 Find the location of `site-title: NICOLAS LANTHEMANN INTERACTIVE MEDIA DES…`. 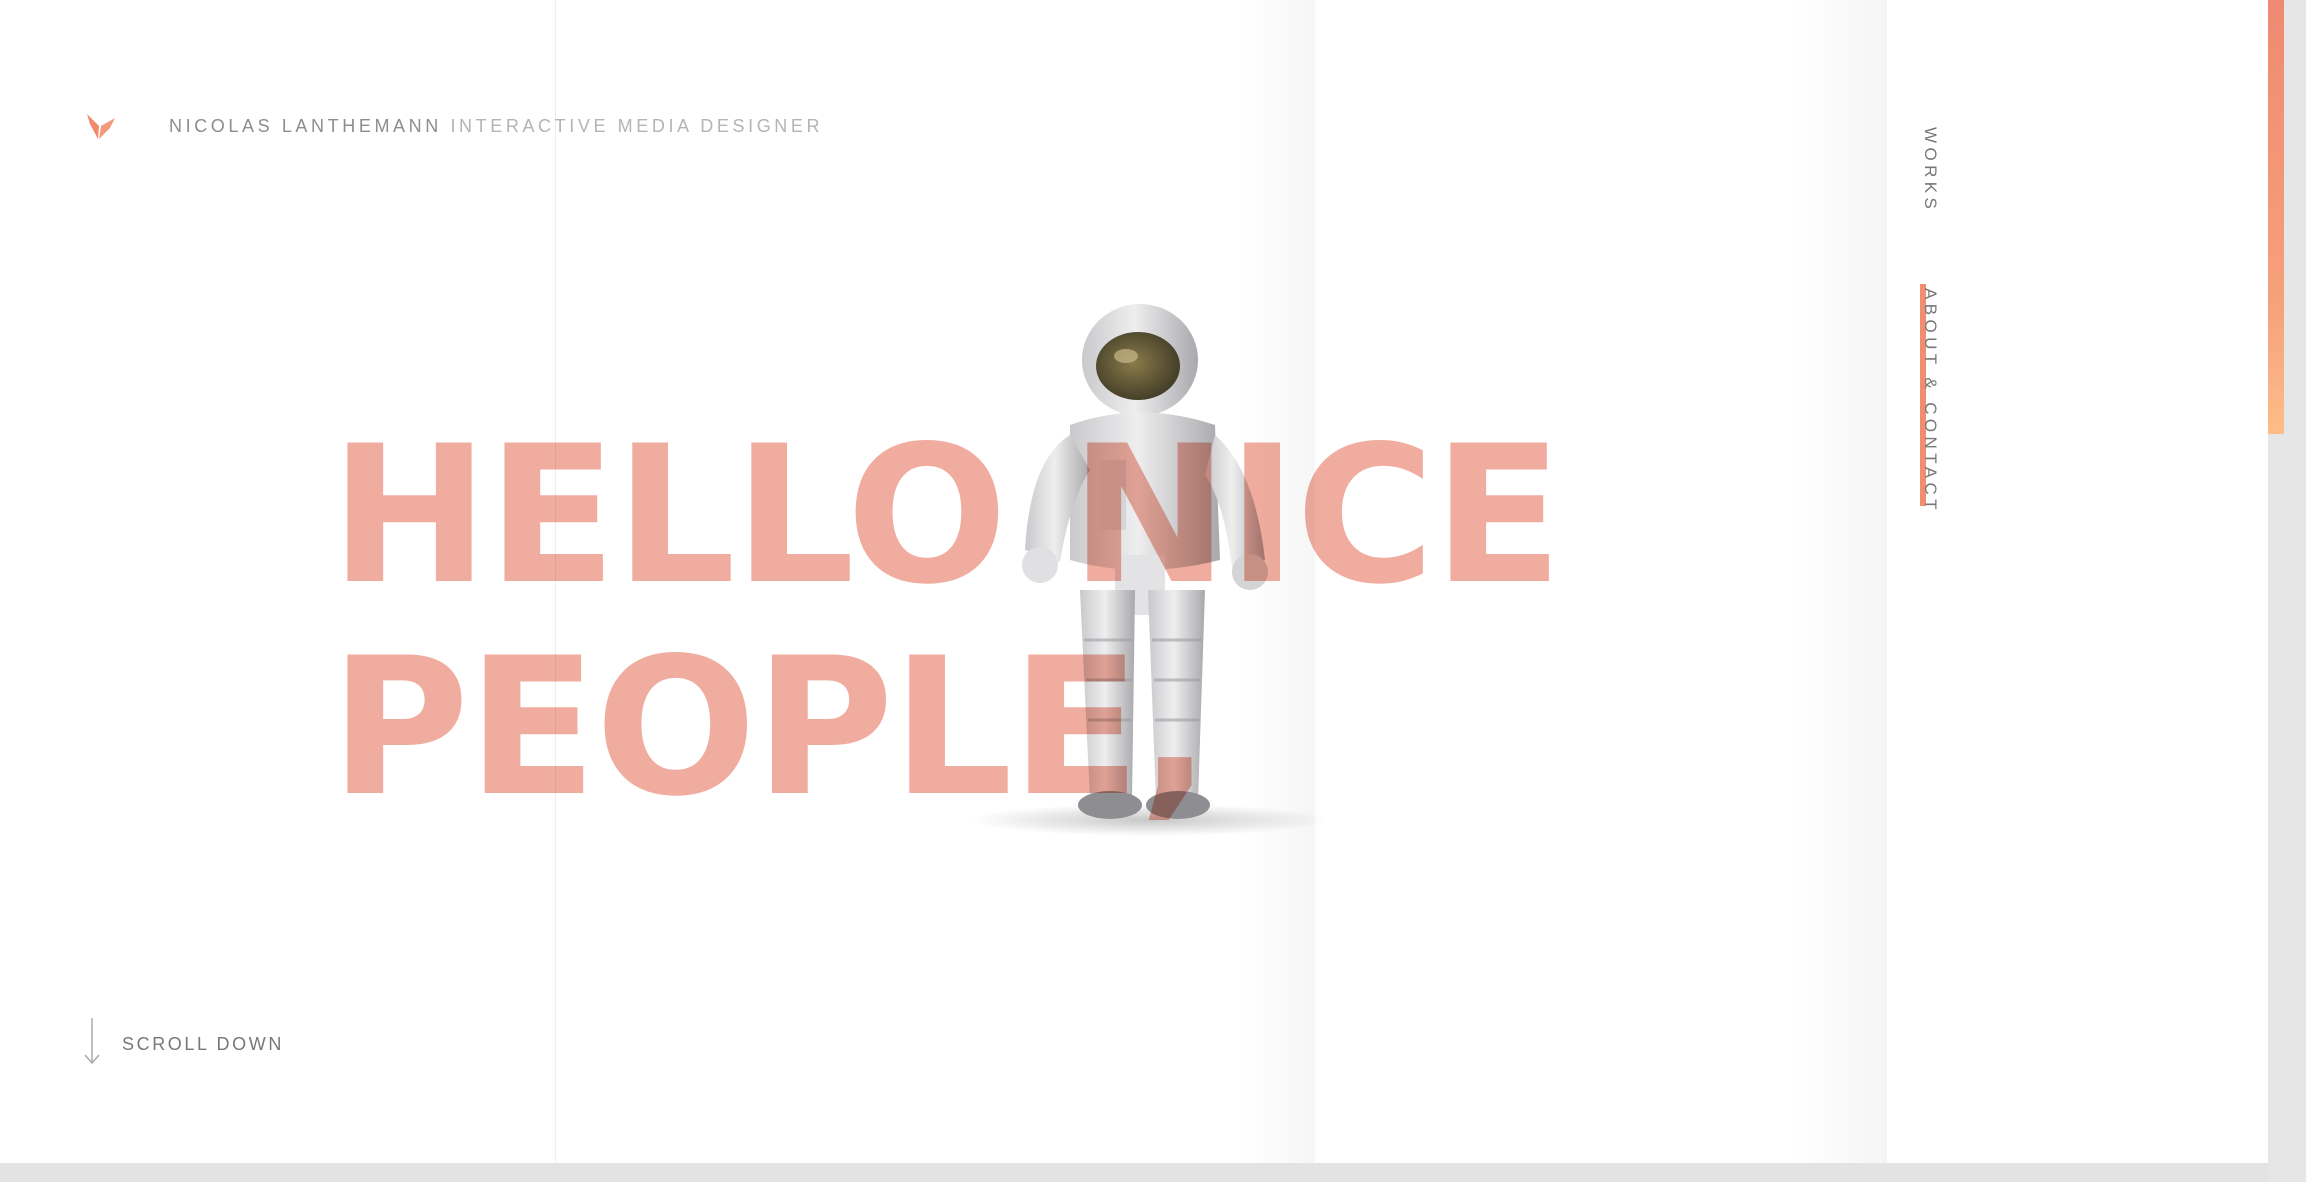

site-title: NICOLAS LANTHEMANN INTERACTIVE MEDIA DES… is located at coordinates (496, 126).